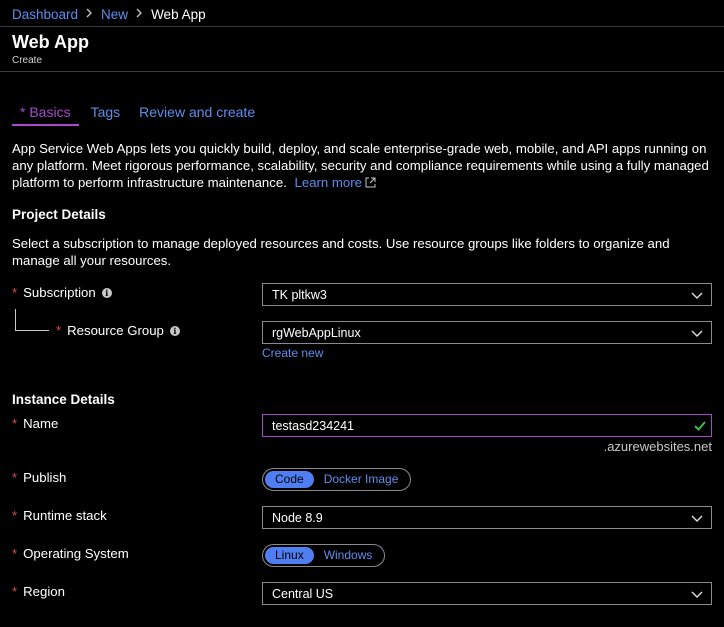 The height and width of the screenshot is (627, 724). I want to click on subscription-label-text: Subscription, so click(59, 292).